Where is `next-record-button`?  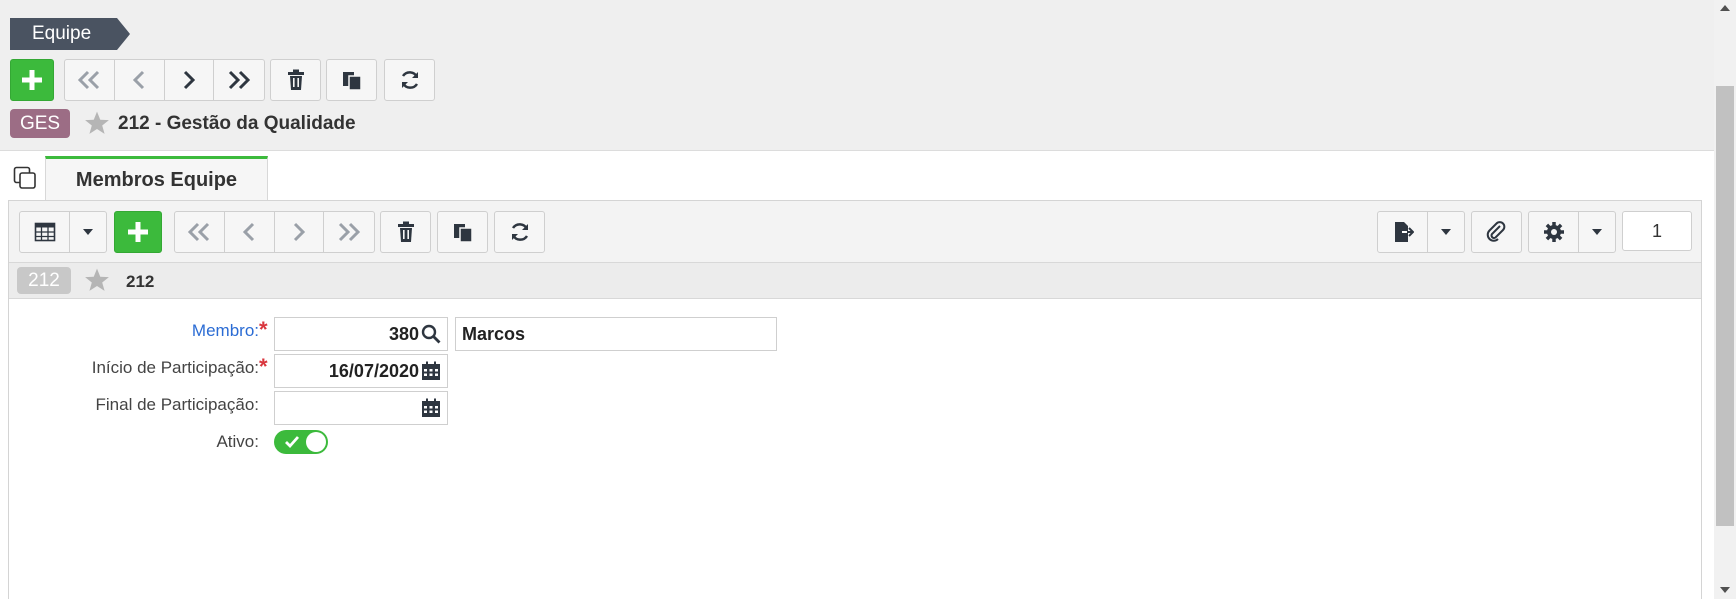
next-record-button is located at coordinates (190, 80).